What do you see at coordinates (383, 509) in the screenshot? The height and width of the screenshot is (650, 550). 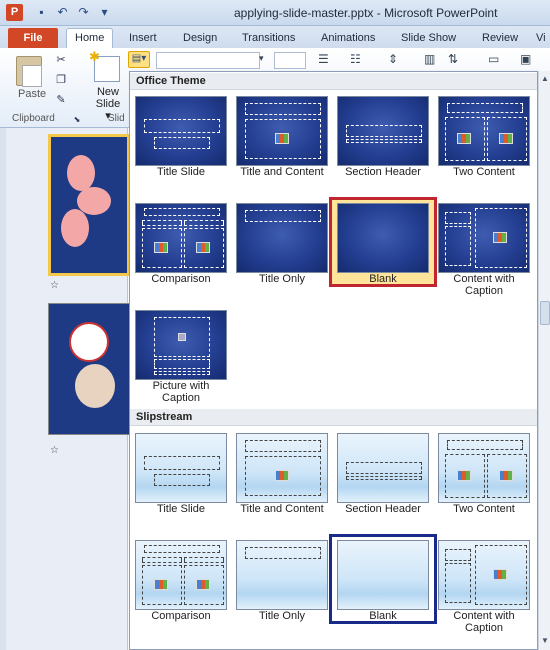 I see `layout-label: Section Header` at bounding box center [383, 509].